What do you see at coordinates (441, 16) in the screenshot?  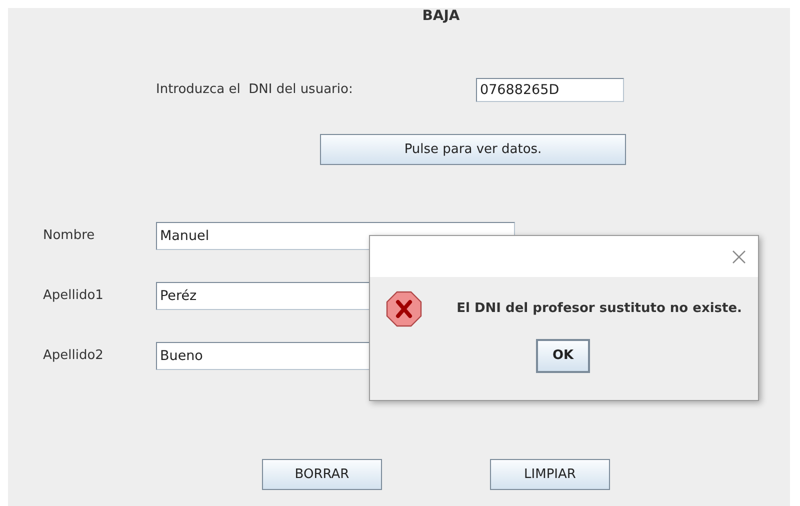 I see `form-title: BAJA` at bounding box center [441, 16].